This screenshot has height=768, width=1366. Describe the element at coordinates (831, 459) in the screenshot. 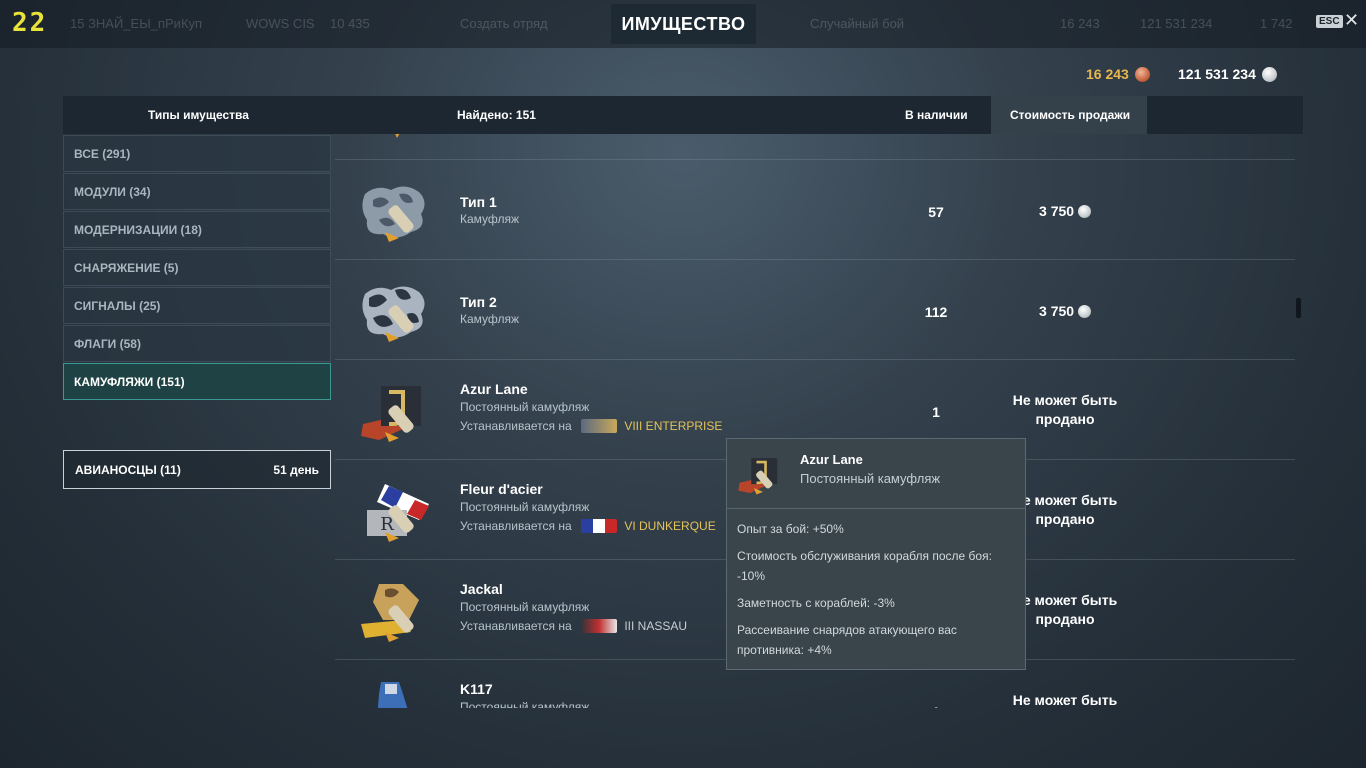

I see `tooltip-title: Azur Lane` at that location.